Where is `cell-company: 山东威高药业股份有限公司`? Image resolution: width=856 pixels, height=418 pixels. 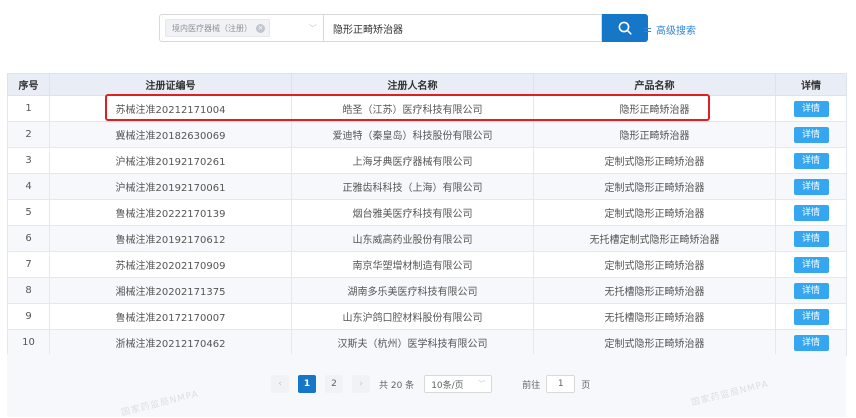
cell-company: 山东威高药业股份有限公司 is located at coordinates (412, 238).